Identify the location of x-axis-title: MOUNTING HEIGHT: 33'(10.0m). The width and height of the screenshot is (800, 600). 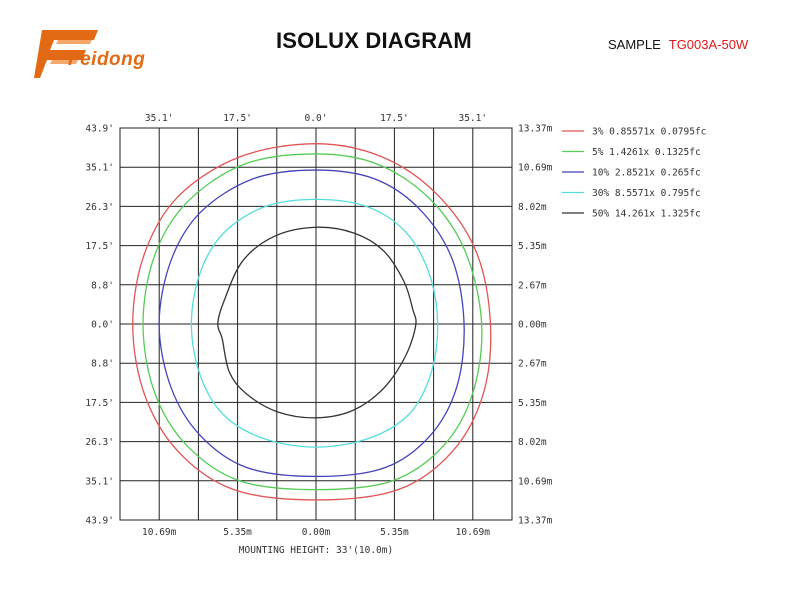
(316, 550).